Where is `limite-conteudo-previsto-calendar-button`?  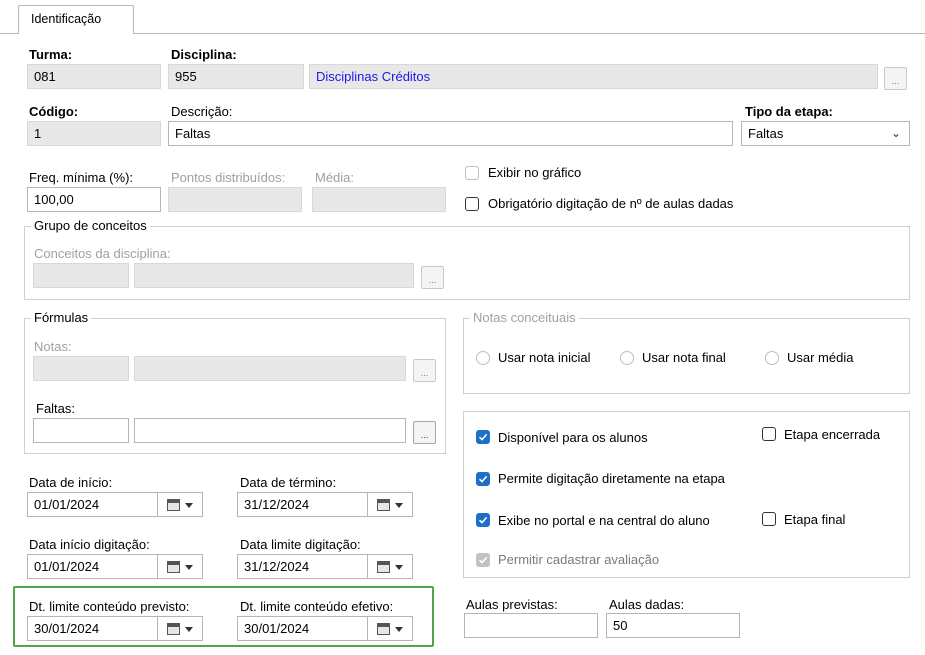
limite-conteudo-previsto-calendar-button is located at coordinates (180, 628).